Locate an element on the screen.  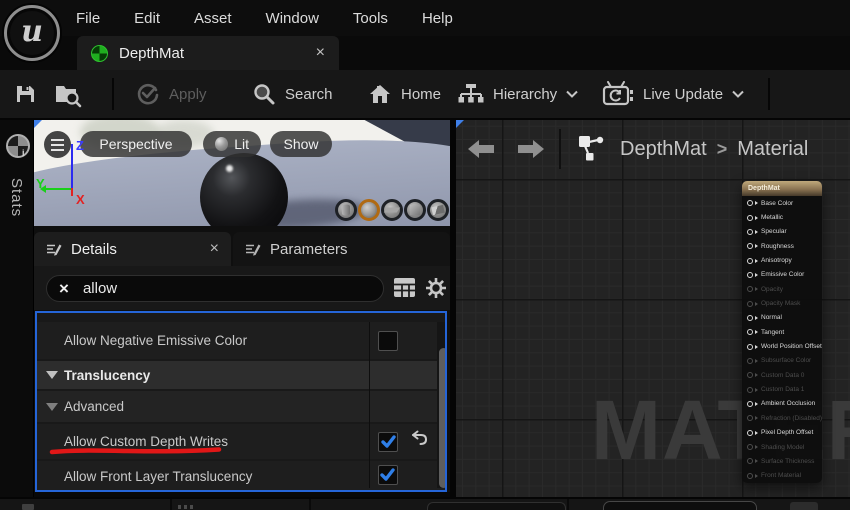
stats-tab: Stats is located at coordinates (16, 197).